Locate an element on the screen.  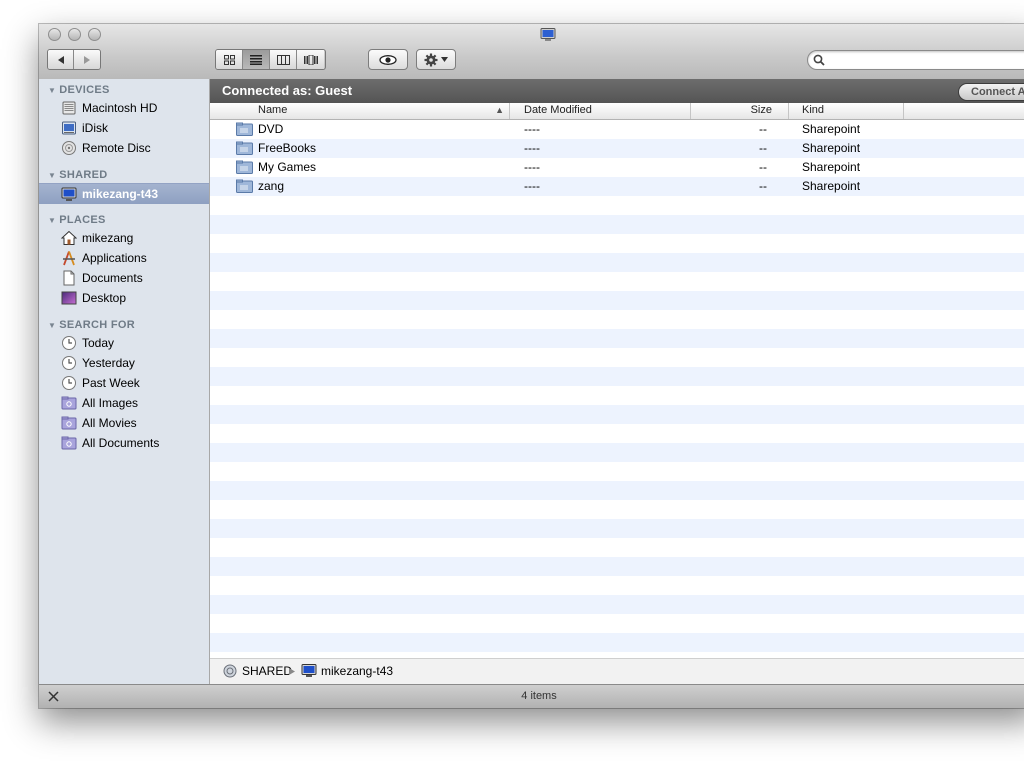
view-mode-control is located at coordinates (270, 59).